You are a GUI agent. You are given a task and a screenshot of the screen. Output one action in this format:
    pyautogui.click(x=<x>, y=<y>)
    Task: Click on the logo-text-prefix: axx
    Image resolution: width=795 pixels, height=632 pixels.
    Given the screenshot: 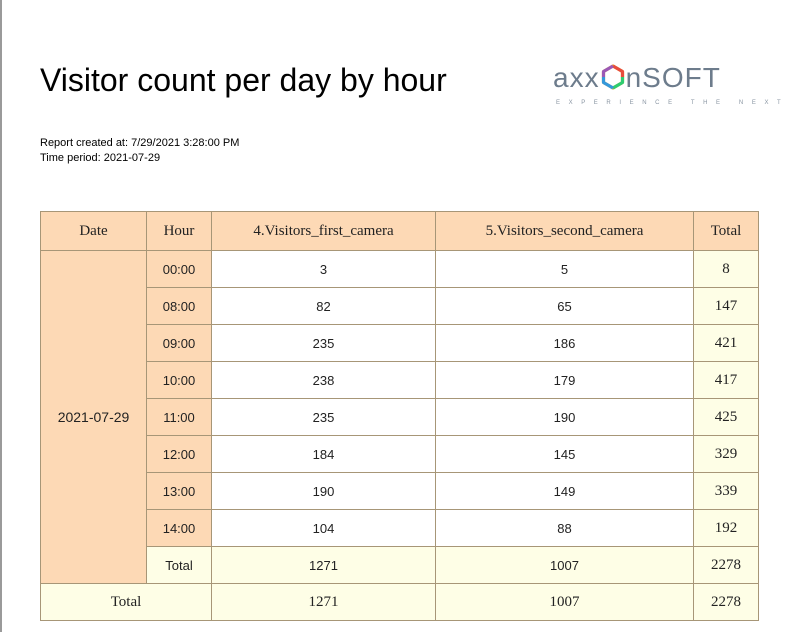 What is the action you would take?
    pyautogui.click(x=576, y=77)
    